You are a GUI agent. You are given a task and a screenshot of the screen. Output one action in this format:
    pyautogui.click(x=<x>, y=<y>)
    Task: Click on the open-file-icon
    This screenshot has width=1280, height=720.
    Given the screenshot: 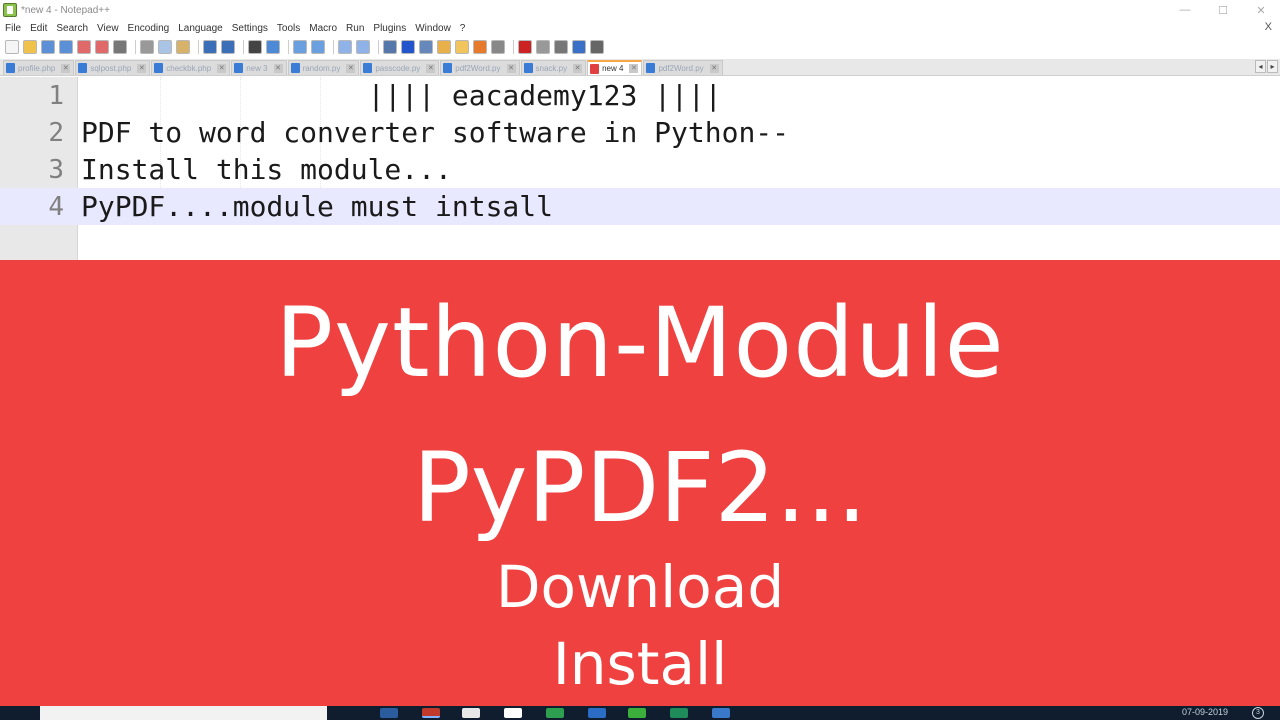 What is the action you would take?
    pyautogui.click(x=30, y=47)
    